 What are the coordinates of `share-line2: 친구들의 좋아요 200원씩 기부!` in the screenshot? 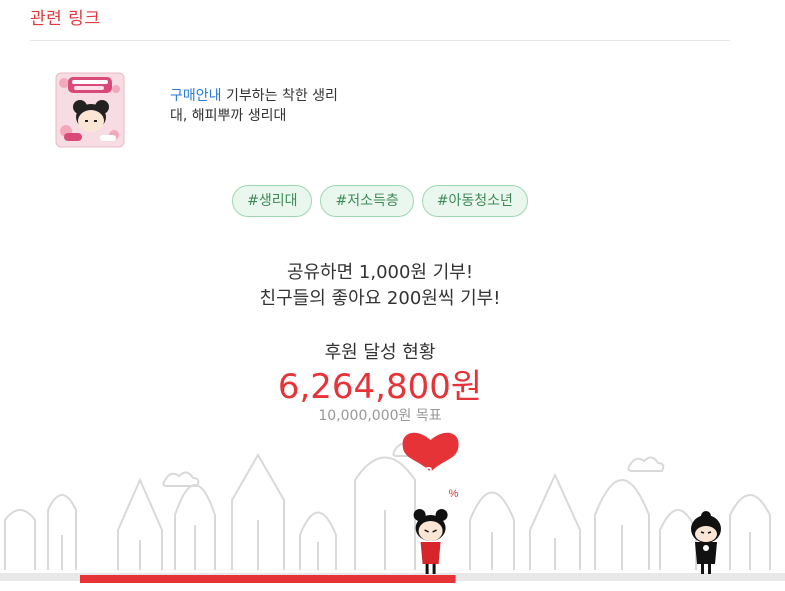 It's located at (380, 298).